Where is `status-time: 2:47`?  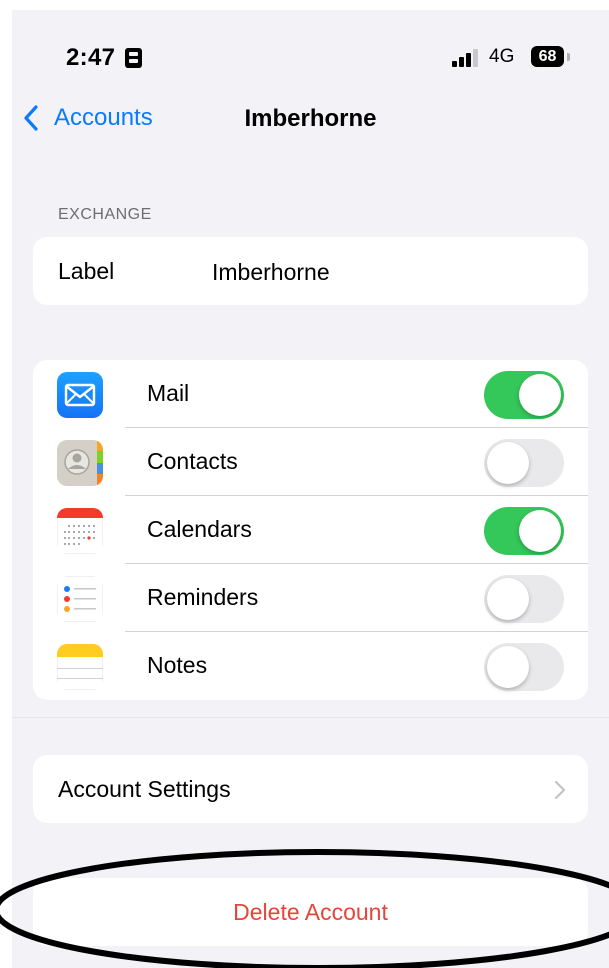 status-time: 2:47 is located at coordinates (91, 57).